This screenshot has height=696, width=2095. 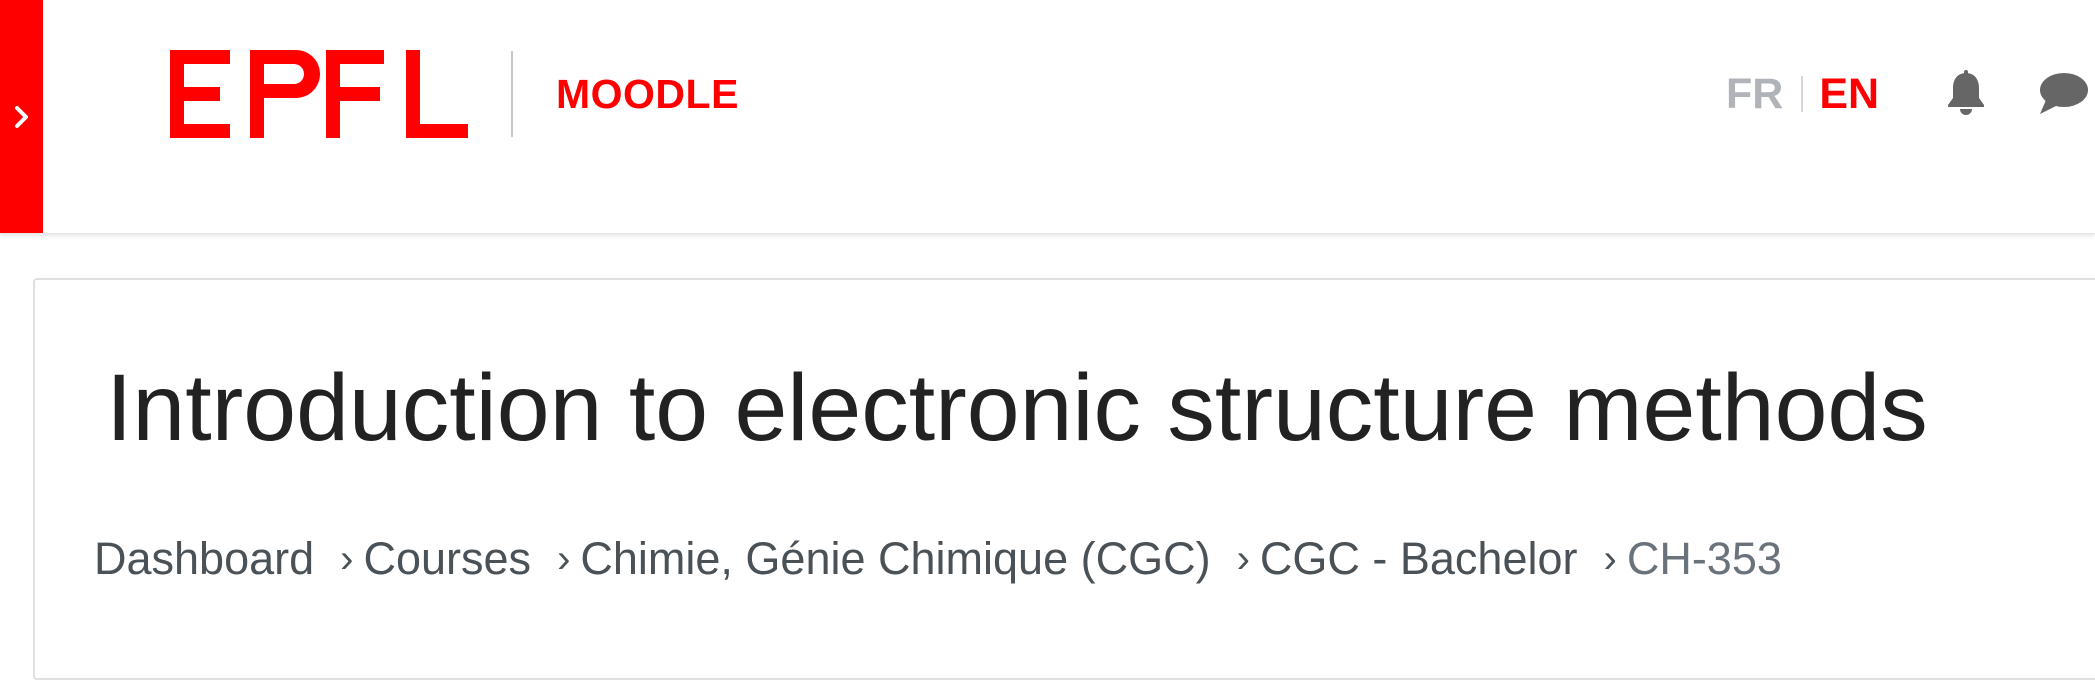 I want to click on language-fr-link: FR, so click(x=1754, y=94).